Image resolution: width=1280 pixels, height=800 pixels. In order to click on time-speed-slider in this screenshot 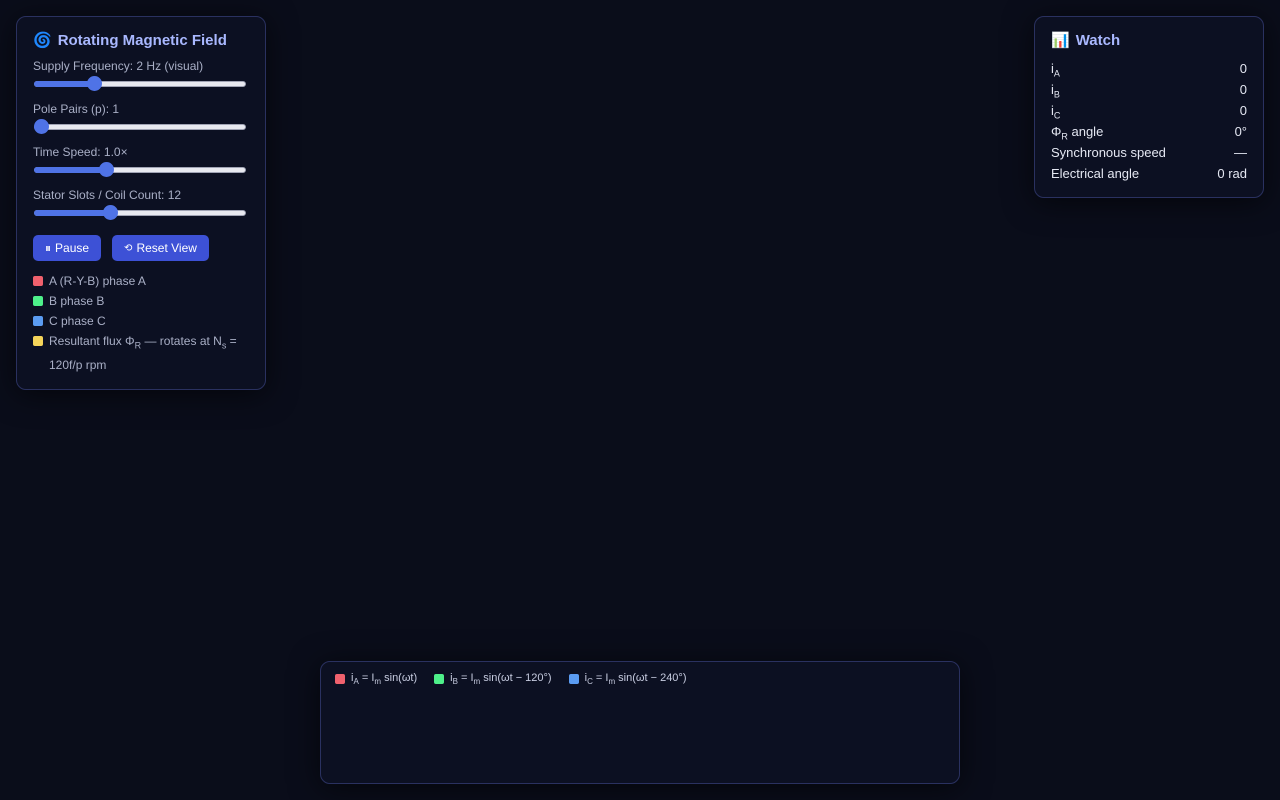, I will do `click(140, 170)`.